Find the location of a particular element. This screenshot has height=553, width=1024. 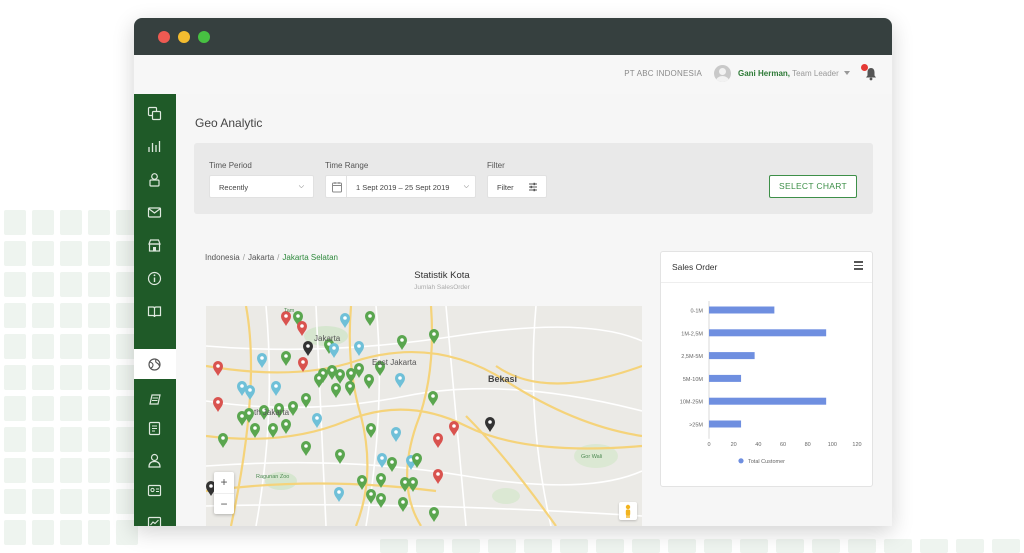

sidebar-item-reports is located at coordinates (155, 516).